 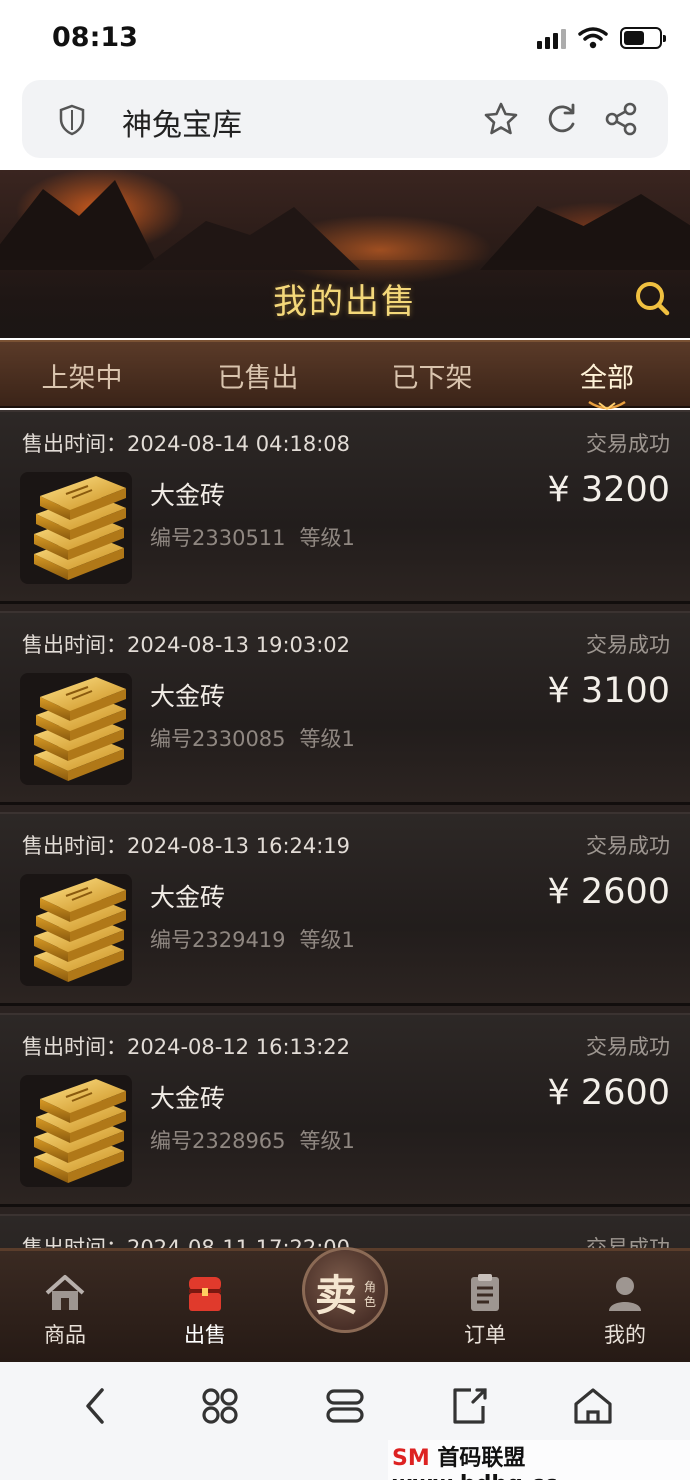 What do you see at coordinates (485, 1292) in the screenshot?
I see `clipboard-icon` at bounding box center [485, 1292].